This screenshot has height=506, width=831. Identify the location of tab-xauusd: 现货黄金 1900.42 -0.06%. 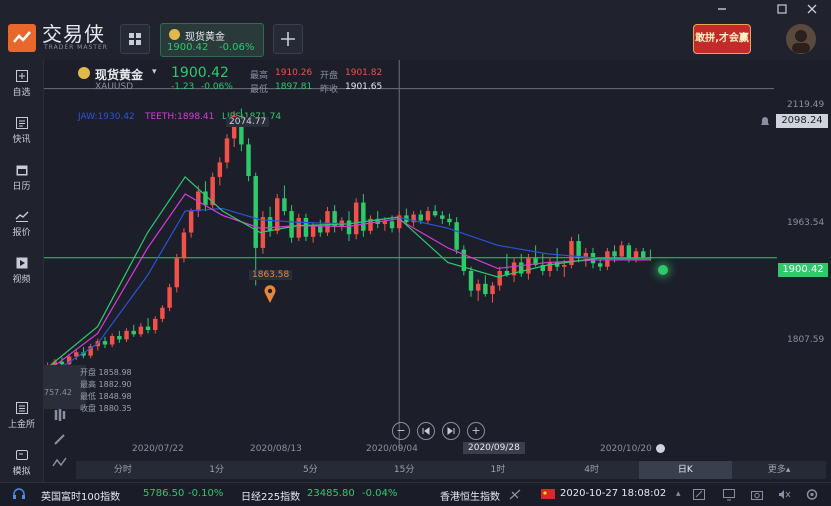
(212, 40).